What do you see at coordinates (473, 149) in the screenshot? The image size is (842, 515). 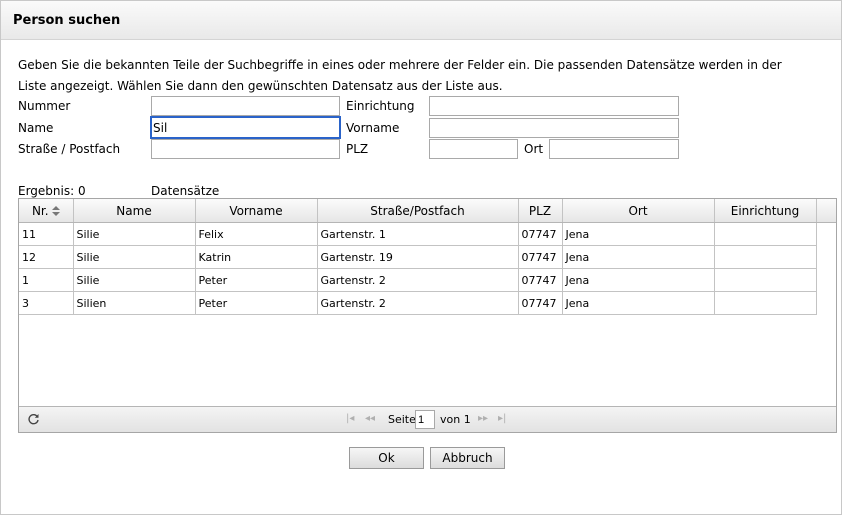 I see `plz-input` at bounding box center [473, 149].